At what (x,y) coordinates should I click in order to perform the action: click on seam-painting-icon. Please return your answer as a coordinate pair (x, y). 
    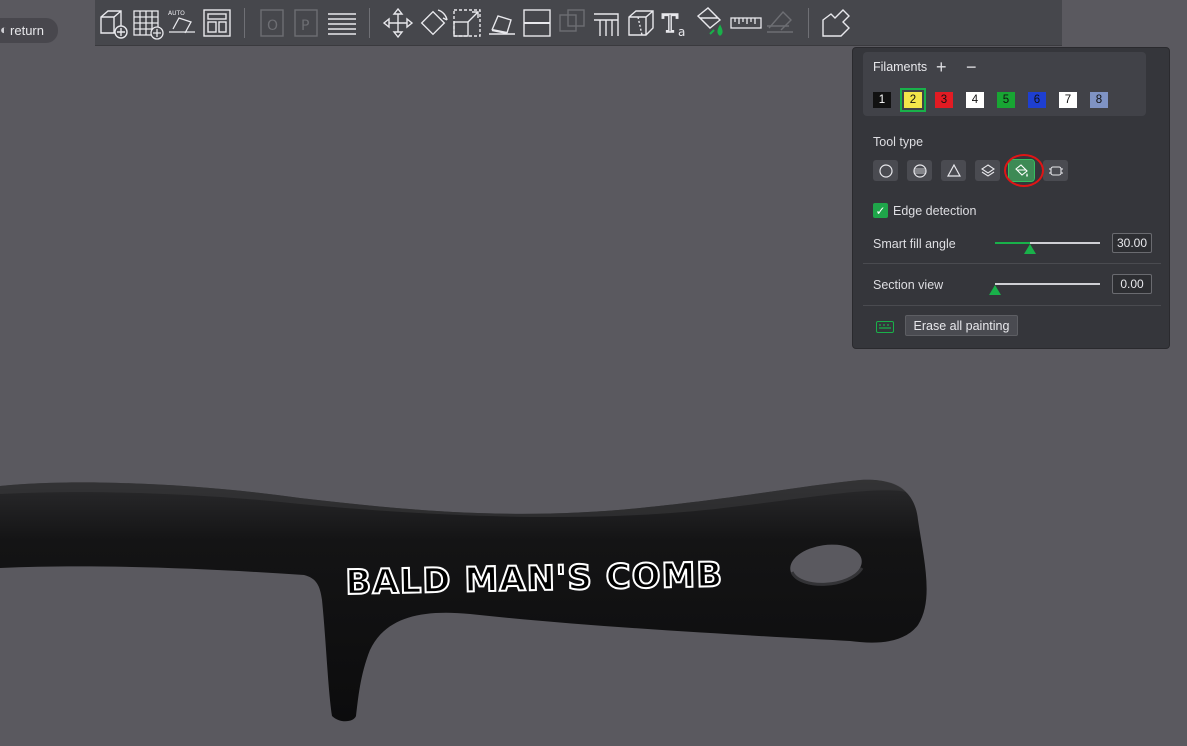
    Looking at the image, I should click on (641, 22).